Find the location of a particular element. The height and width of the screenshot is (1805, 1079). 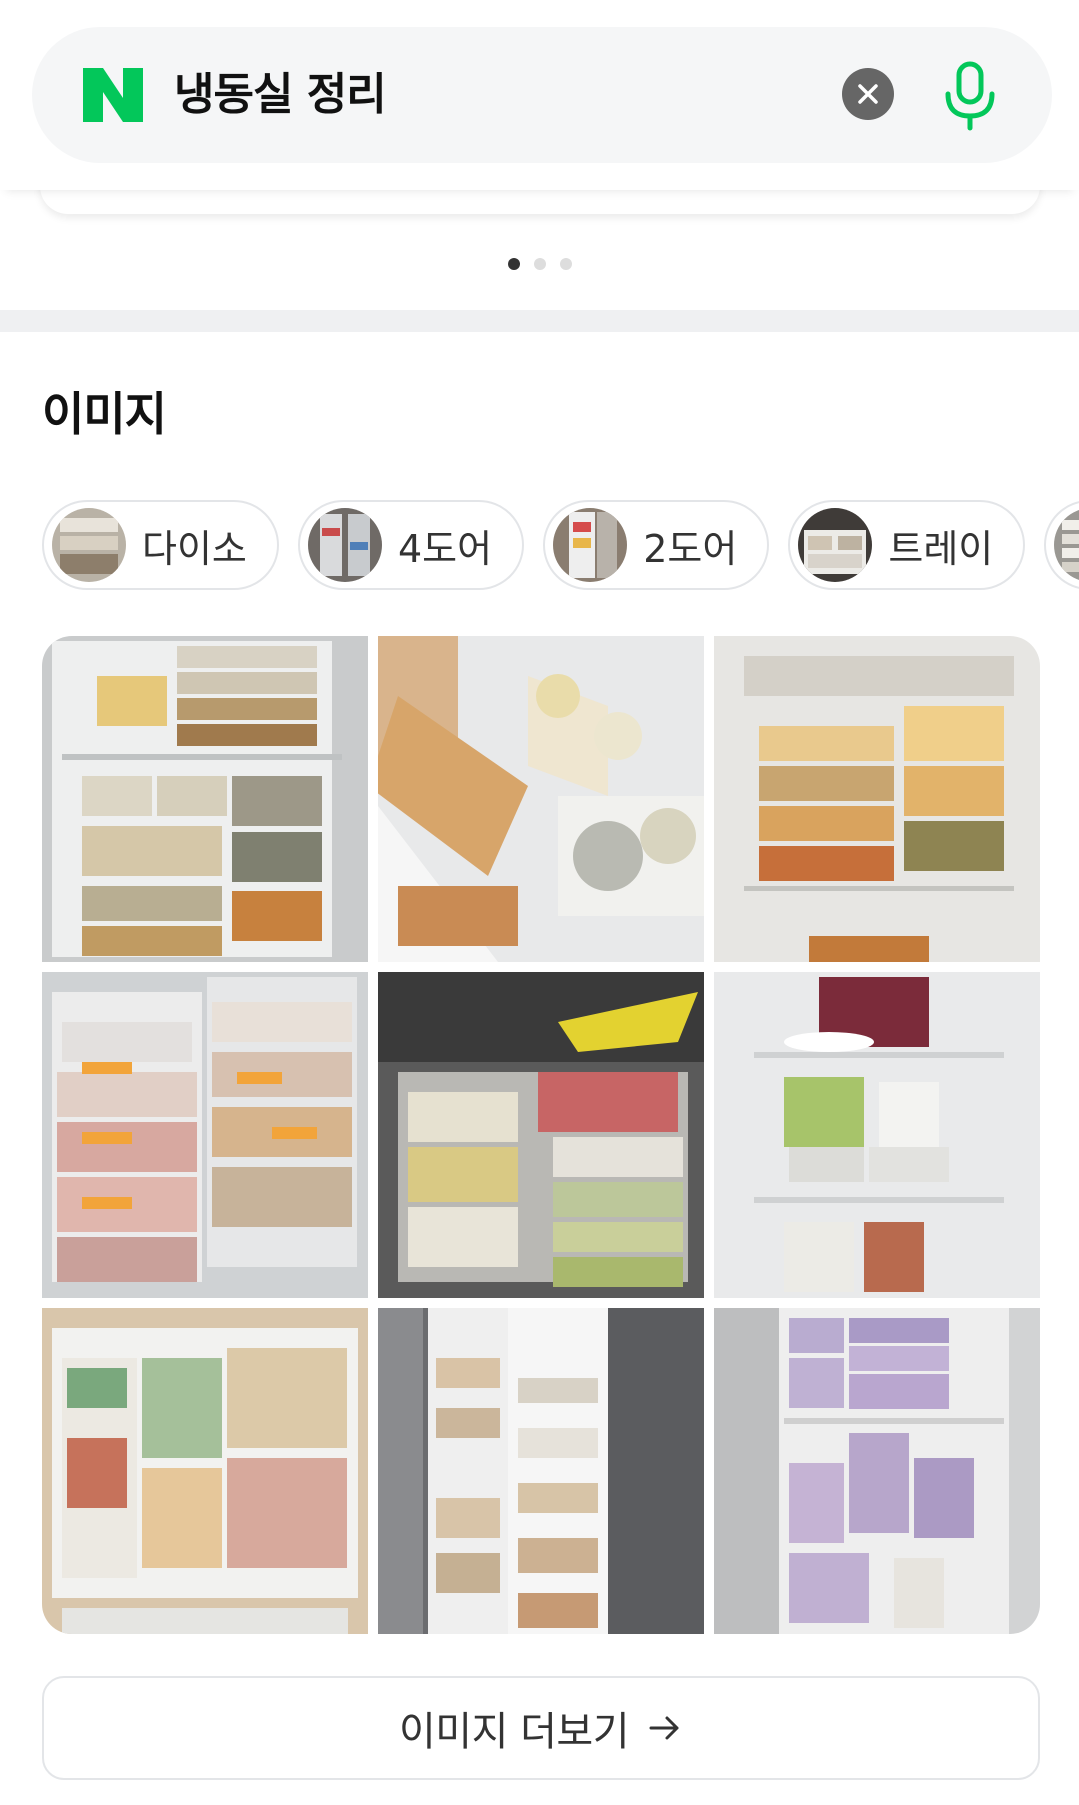

image-filter-chips: 다이소 4도어 2도어 트레이 is located at coordinates (560, 548).